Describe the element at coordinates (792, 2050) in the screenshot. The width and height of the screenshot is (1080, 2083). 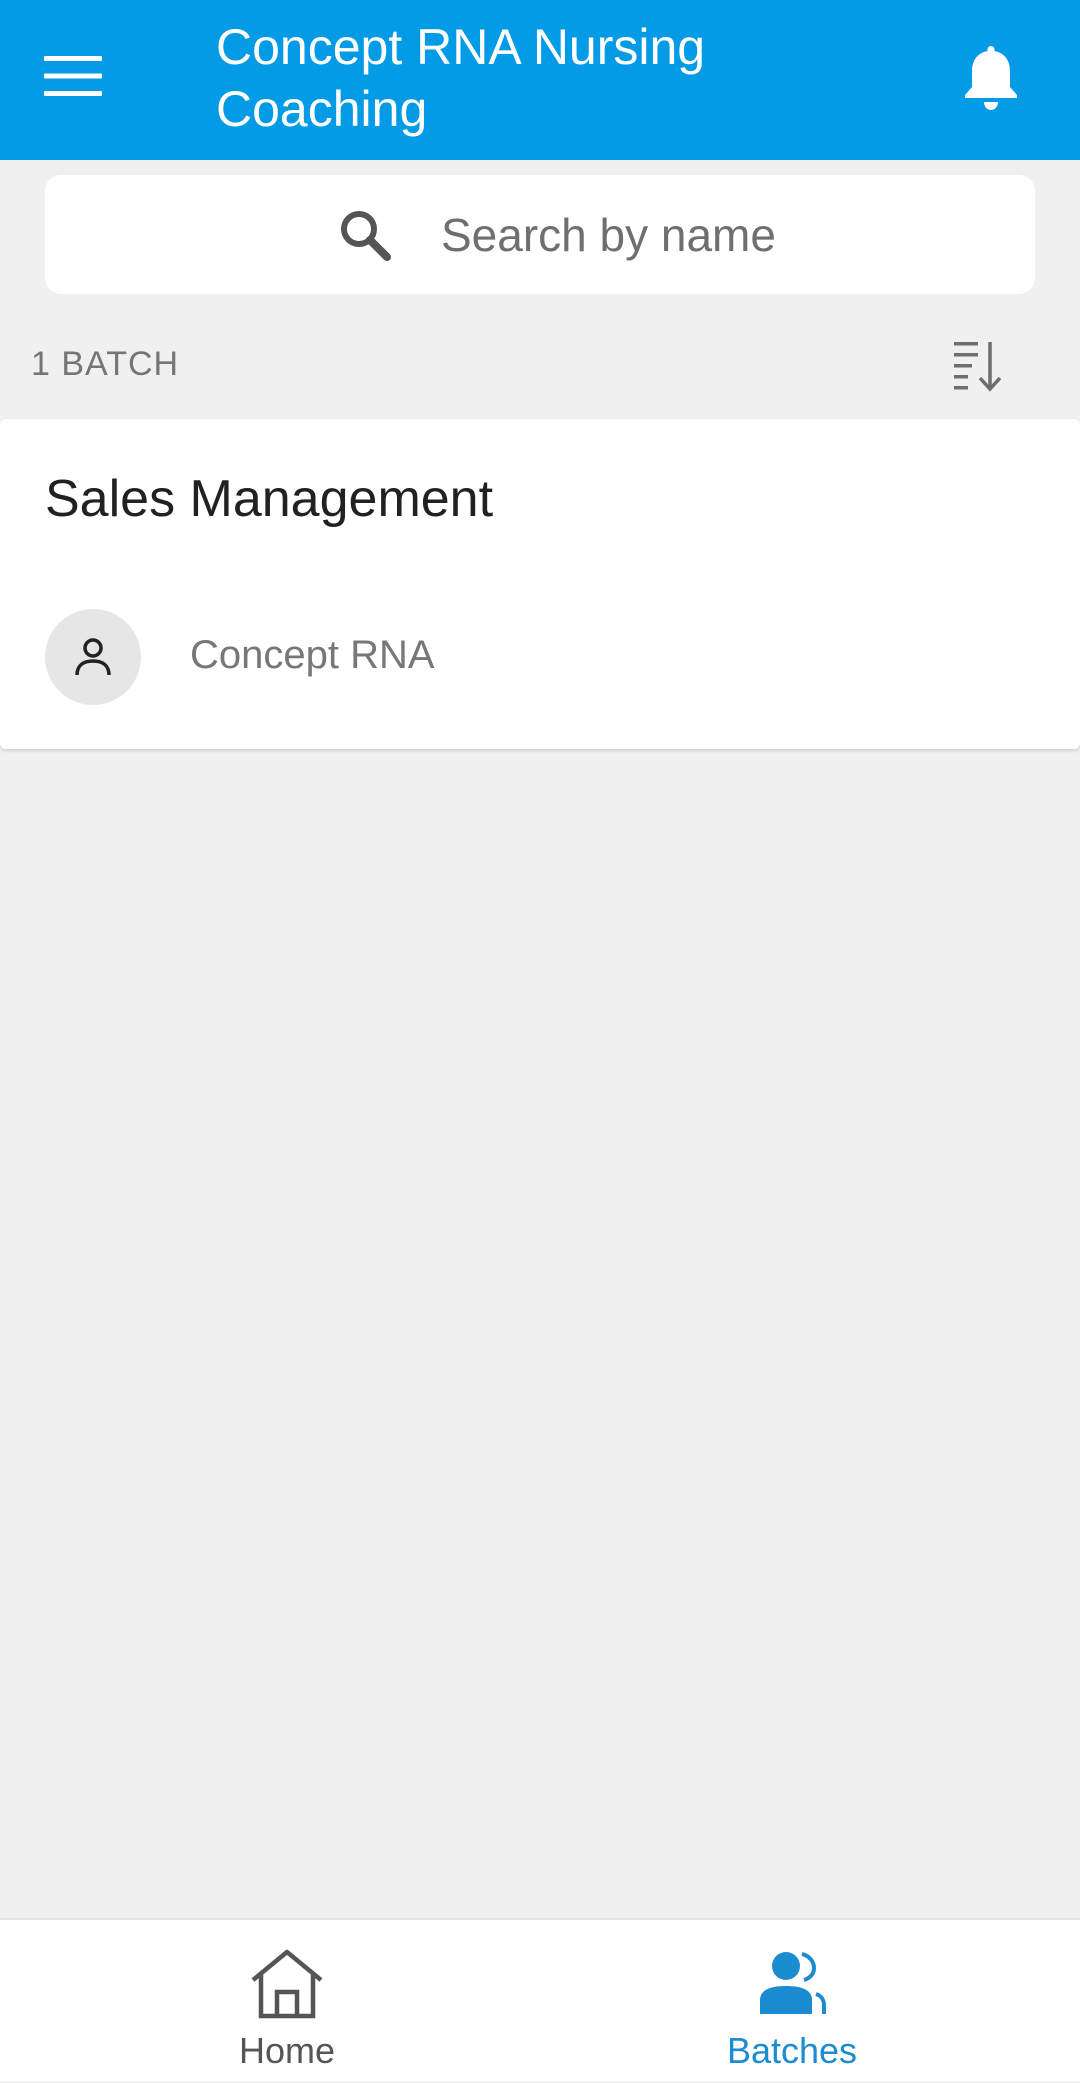
I see `nav-label-batches: Batches` at that location.